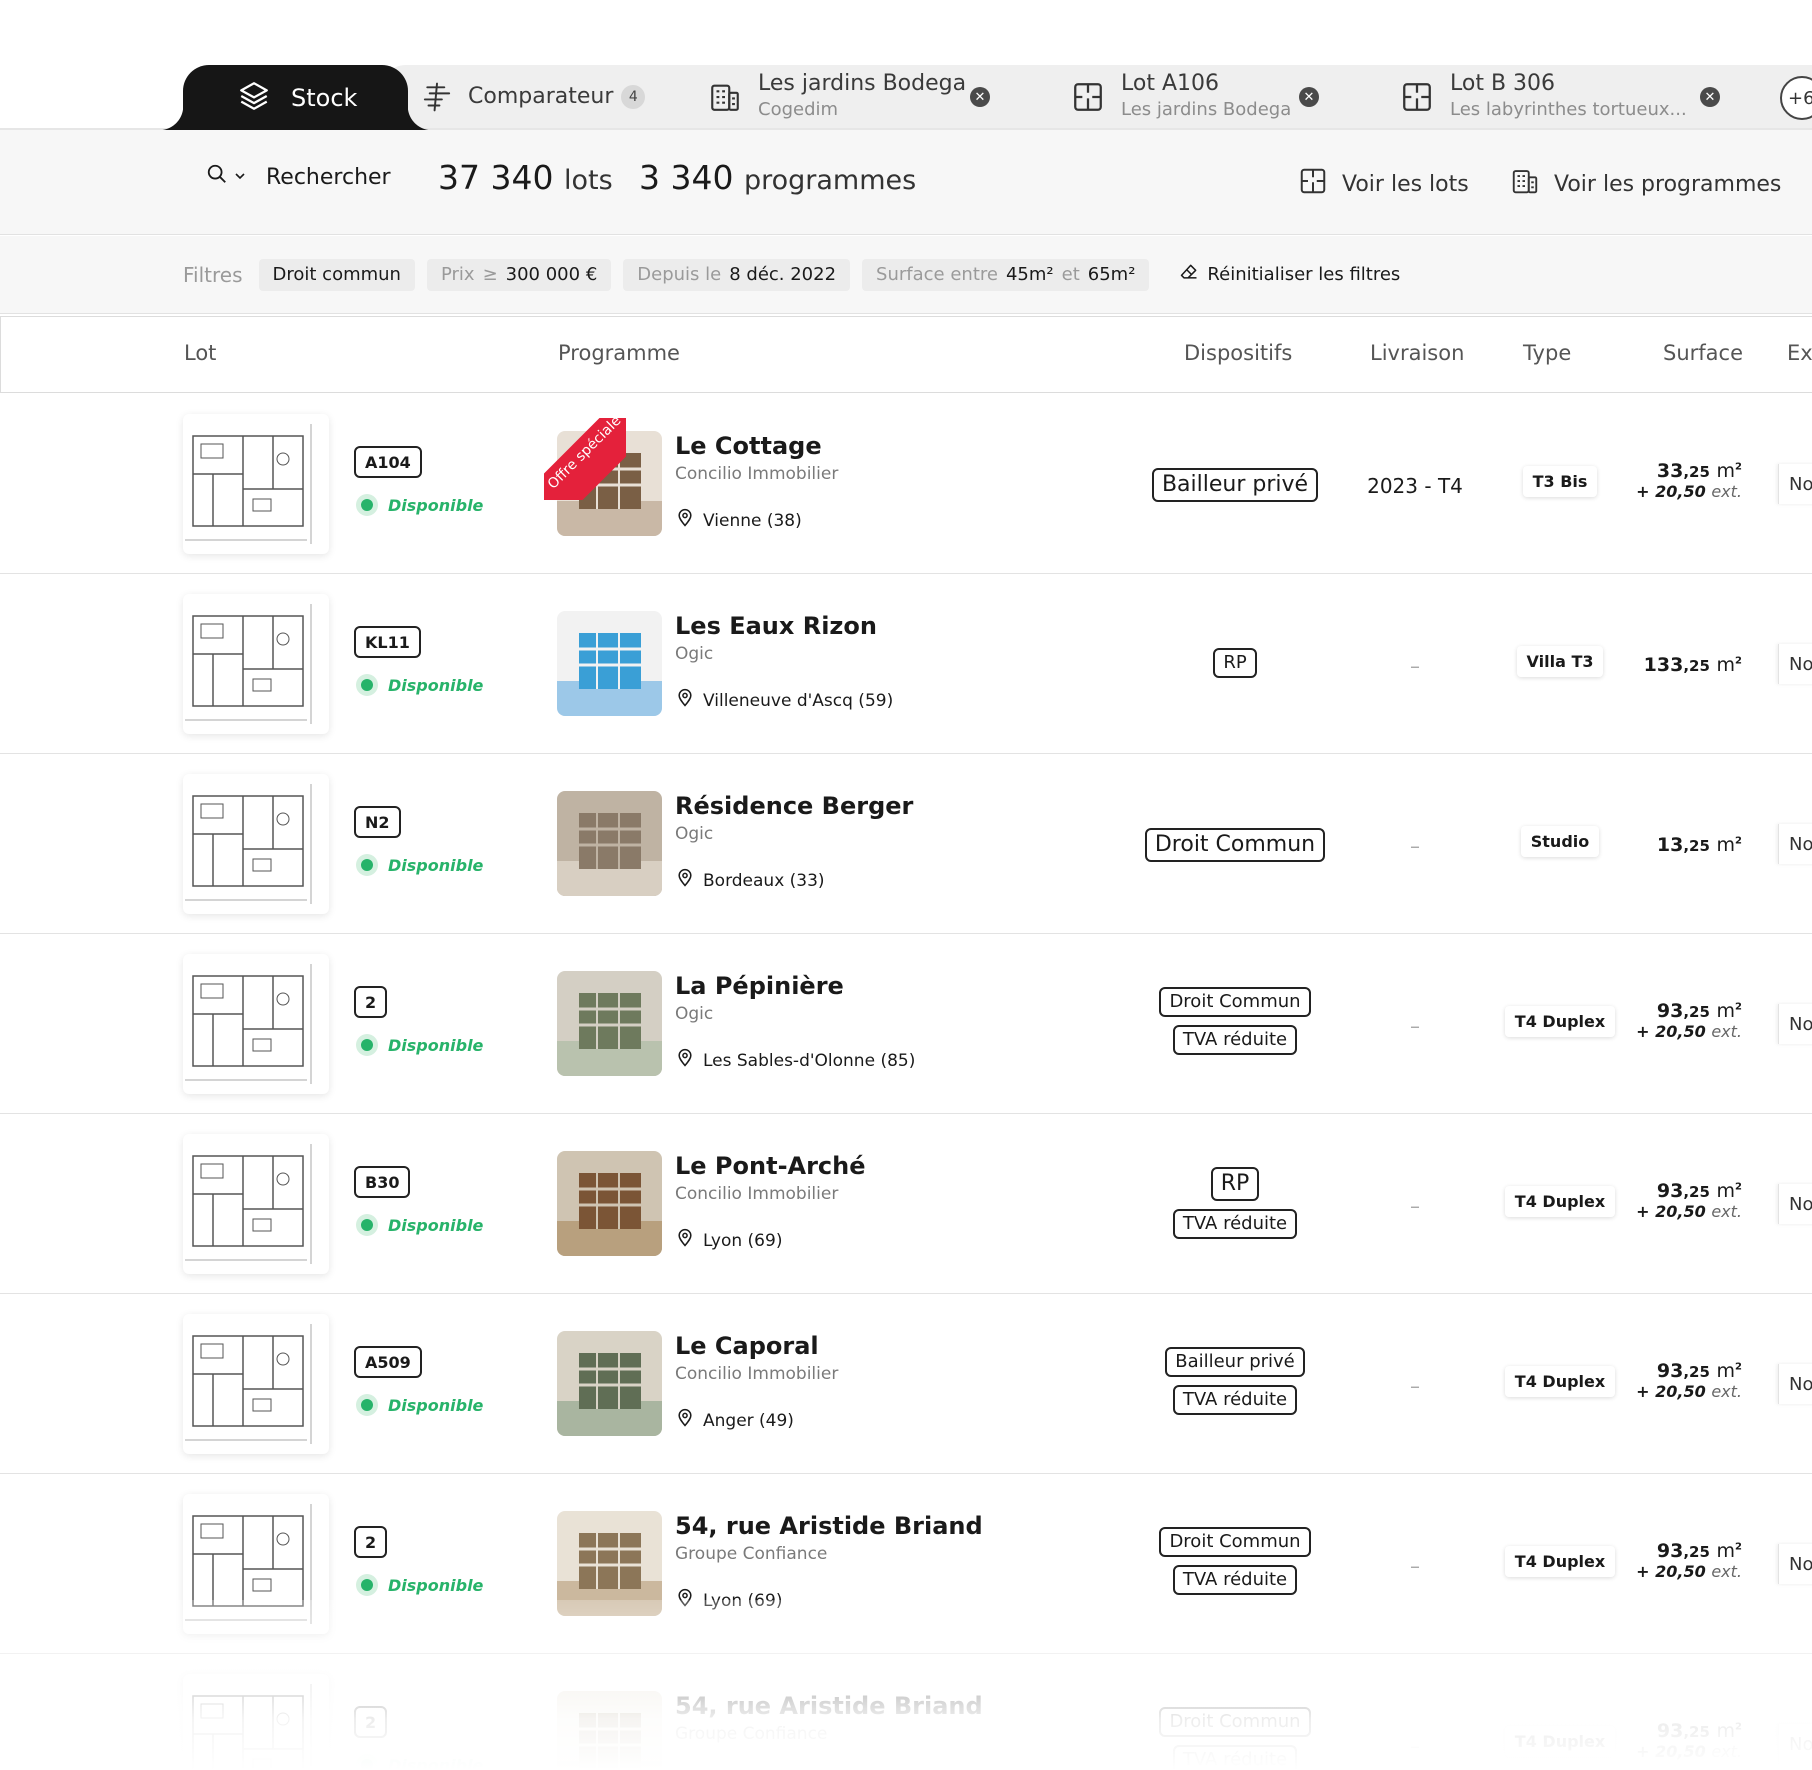 This screenshot has width=1812, height=1770. What do you see at coordinates (200, 353) in the screenshot?
I see `column-header-lot: Lot` at bounding box center [200, 353].